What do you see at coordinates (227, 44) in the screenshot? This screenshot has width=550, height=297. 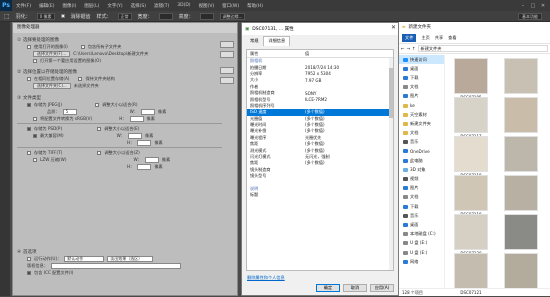 I see `run-button` at bounding box center [227, 44].